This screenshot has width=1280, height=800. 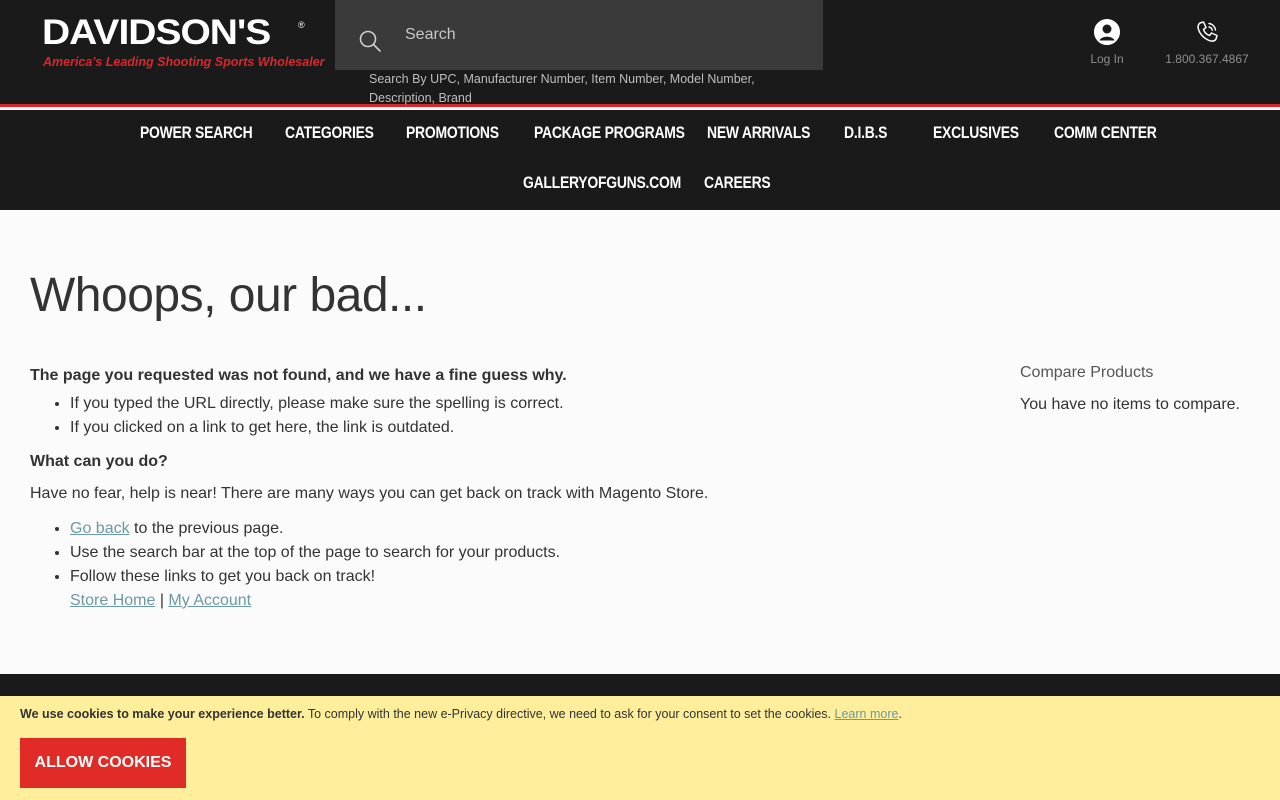 What do you see at coordinates (976, 133) in the screenshot?
I see `nav-item-exclusives: Exclusives` at bounding box center [976, 133].